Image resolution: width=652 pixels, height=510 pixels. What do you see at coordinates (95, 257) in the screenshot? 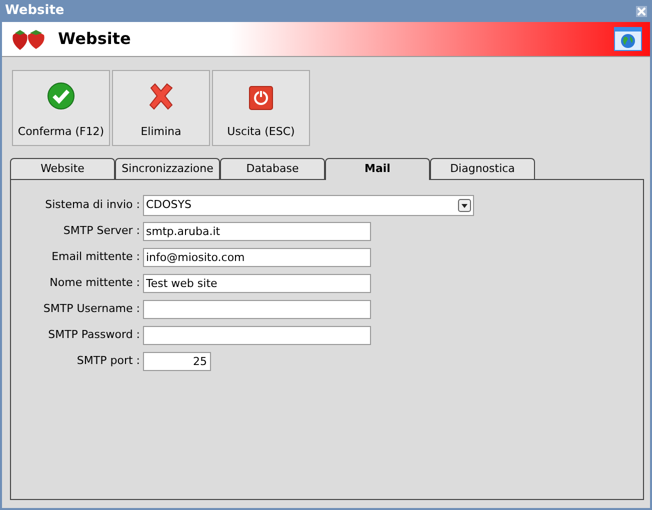
I see `field-label: Email mittente :` at bounding box center [95, 257].